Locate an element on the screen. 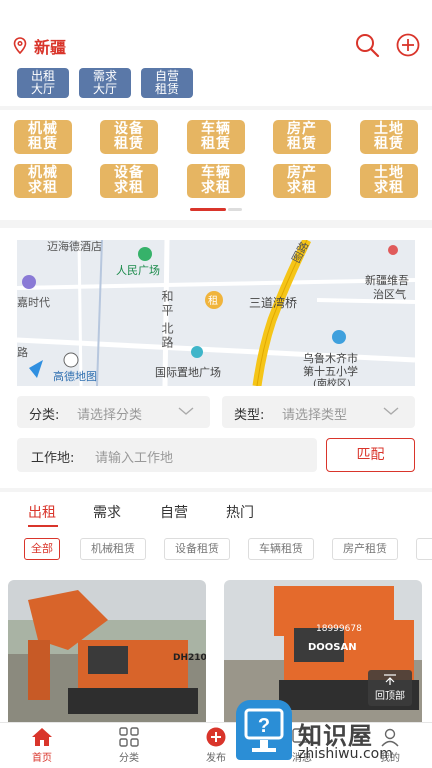 The image size is (432, 768). filter-equipment: 设备租赁 is located at coordinates (197, 549).